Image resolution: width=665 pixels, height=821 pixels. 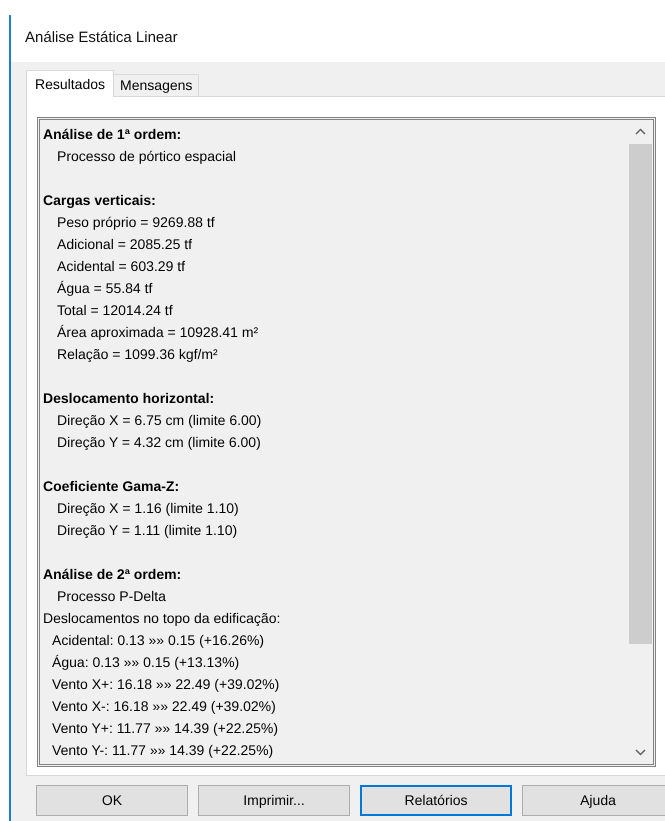 I want to click on report-line: Adicional = 2085.25 tf, so click(x=124, y=244).